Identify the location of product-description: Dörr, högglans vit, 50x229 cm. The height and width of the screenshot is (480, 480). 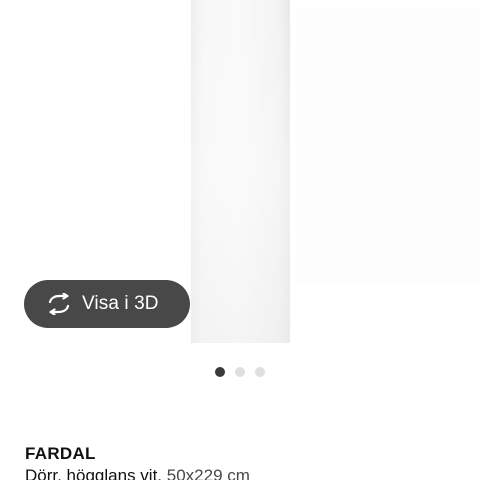
(137, 473).